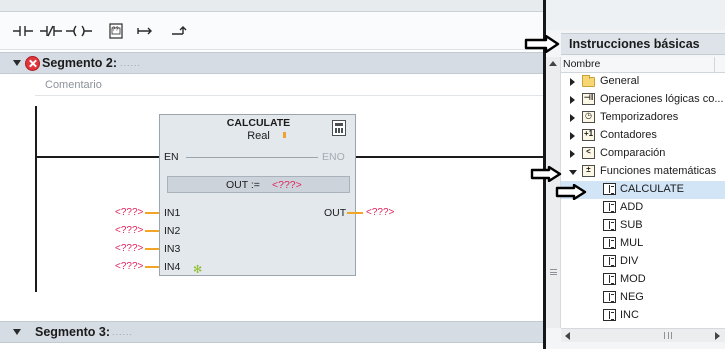  What do you see at coordinates (633, 153) in the screenshot?
I see `tree-item-label: Comparación` at bounding box center [633, 153].